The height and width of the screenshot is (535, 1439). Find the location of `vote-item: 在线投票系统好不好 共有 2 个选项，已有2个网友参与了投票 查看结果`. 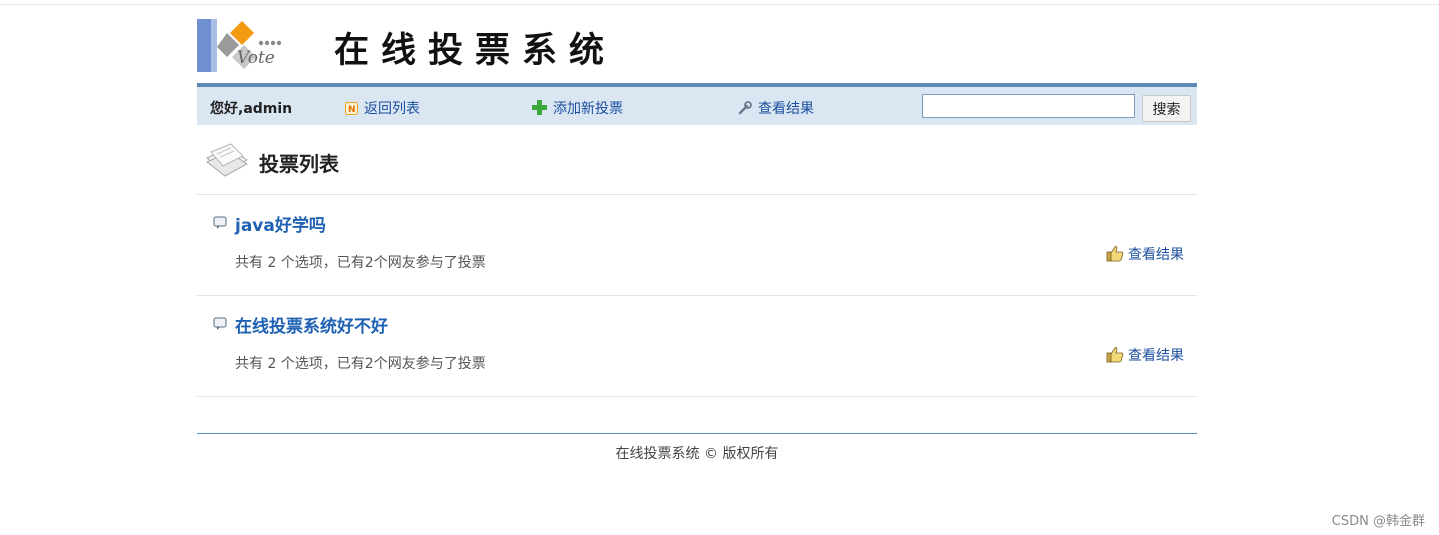

vote-item: 在线投票系统好不好 共有 2 个选项，已有2个网友参与了投票 查看结果 is located at coordinates (697, 346).